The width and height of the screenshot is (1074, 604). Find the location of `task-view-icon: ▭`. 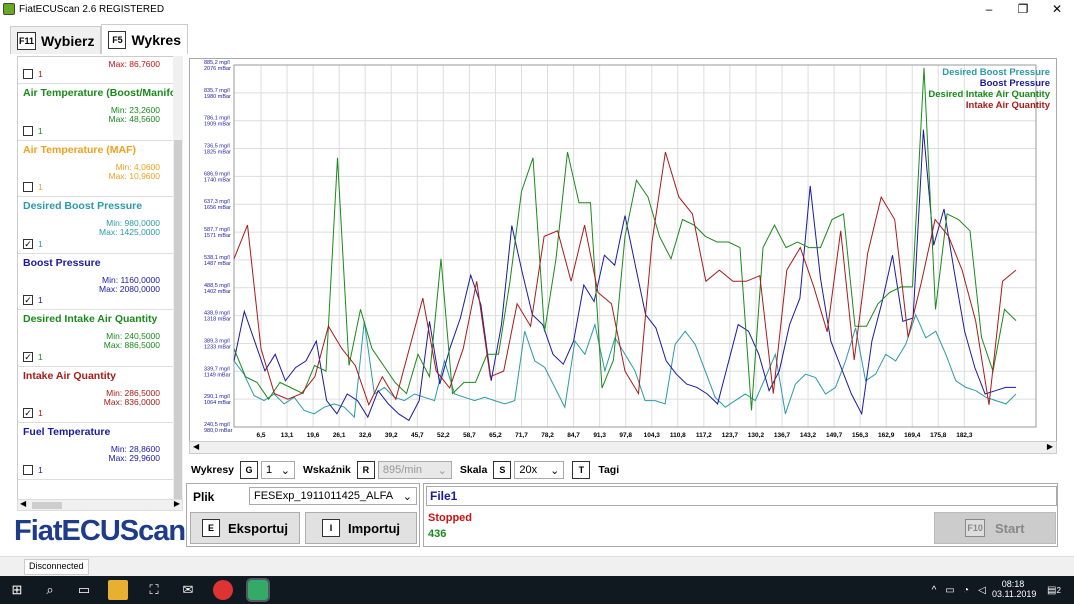

task-view-icon: ▭ is located at coordinates (84, 590).